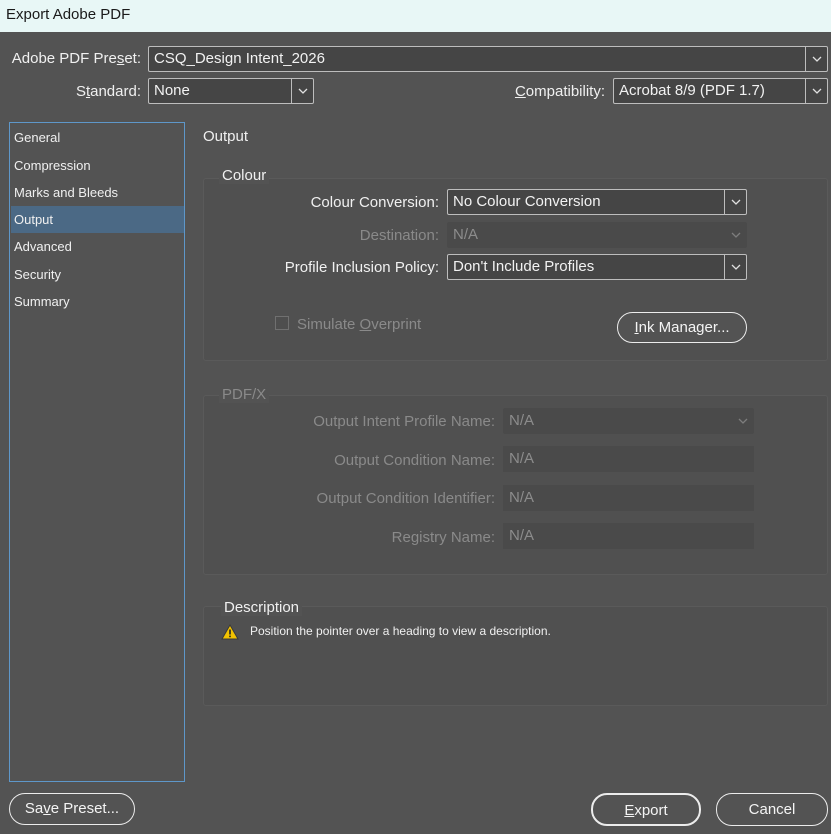  What do you see at coordinates (488, 59) in the screenshot?
I see `preset-select: CSQ_Design Intent_2026` at bounding box center [488, 59].